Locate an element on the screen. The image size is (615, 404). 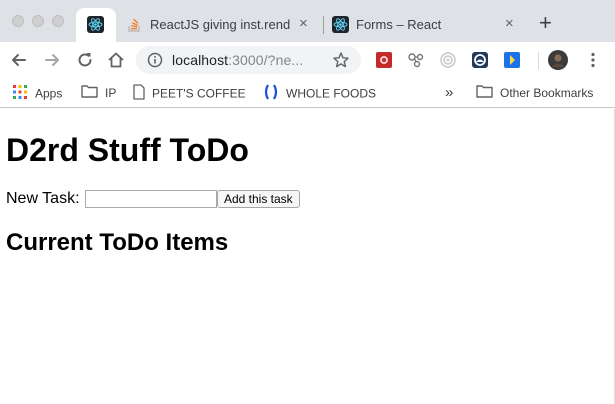
bookmark-label: PEET'S COFFEE is located at coordinates (199, 93).